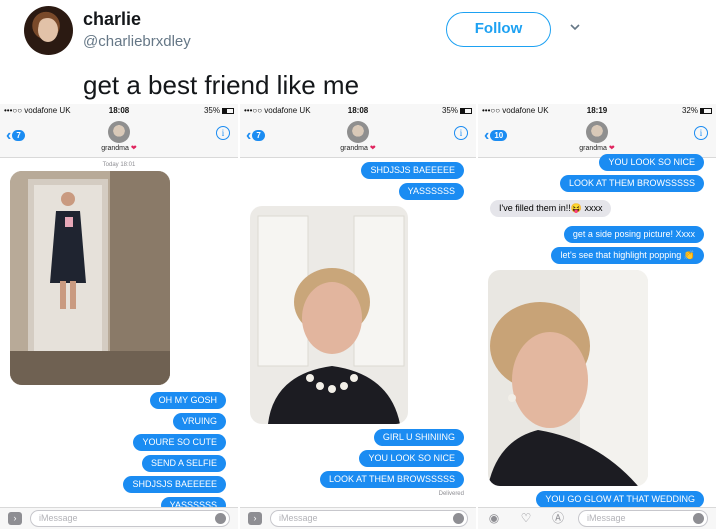 The height and width of the screenshot is (529, 716). Describe the element at coordinates (119, 165) in the screenshot. I see `timestamp: Today 18:01` at that location.